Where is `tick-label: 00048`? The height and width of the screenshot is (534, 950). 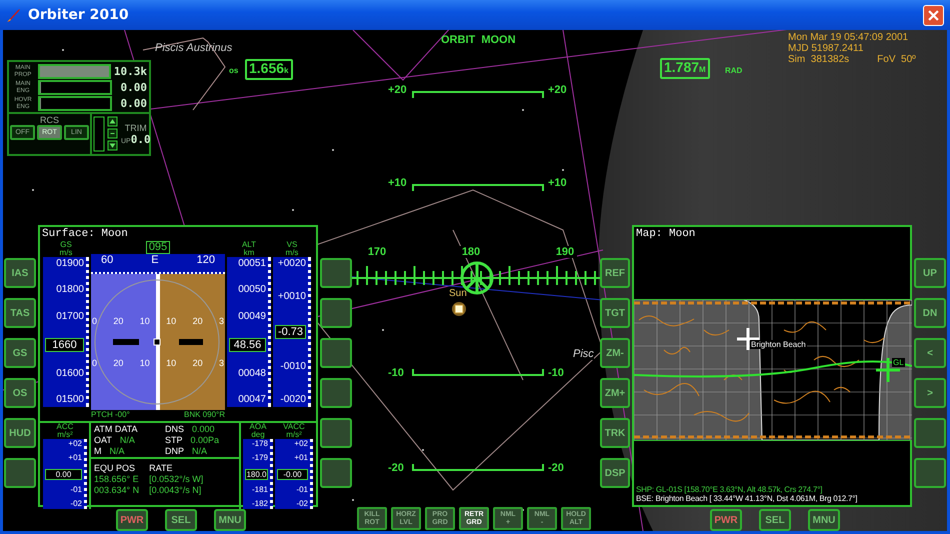
tick-label: 00048 is located at coordinates (252, 373).